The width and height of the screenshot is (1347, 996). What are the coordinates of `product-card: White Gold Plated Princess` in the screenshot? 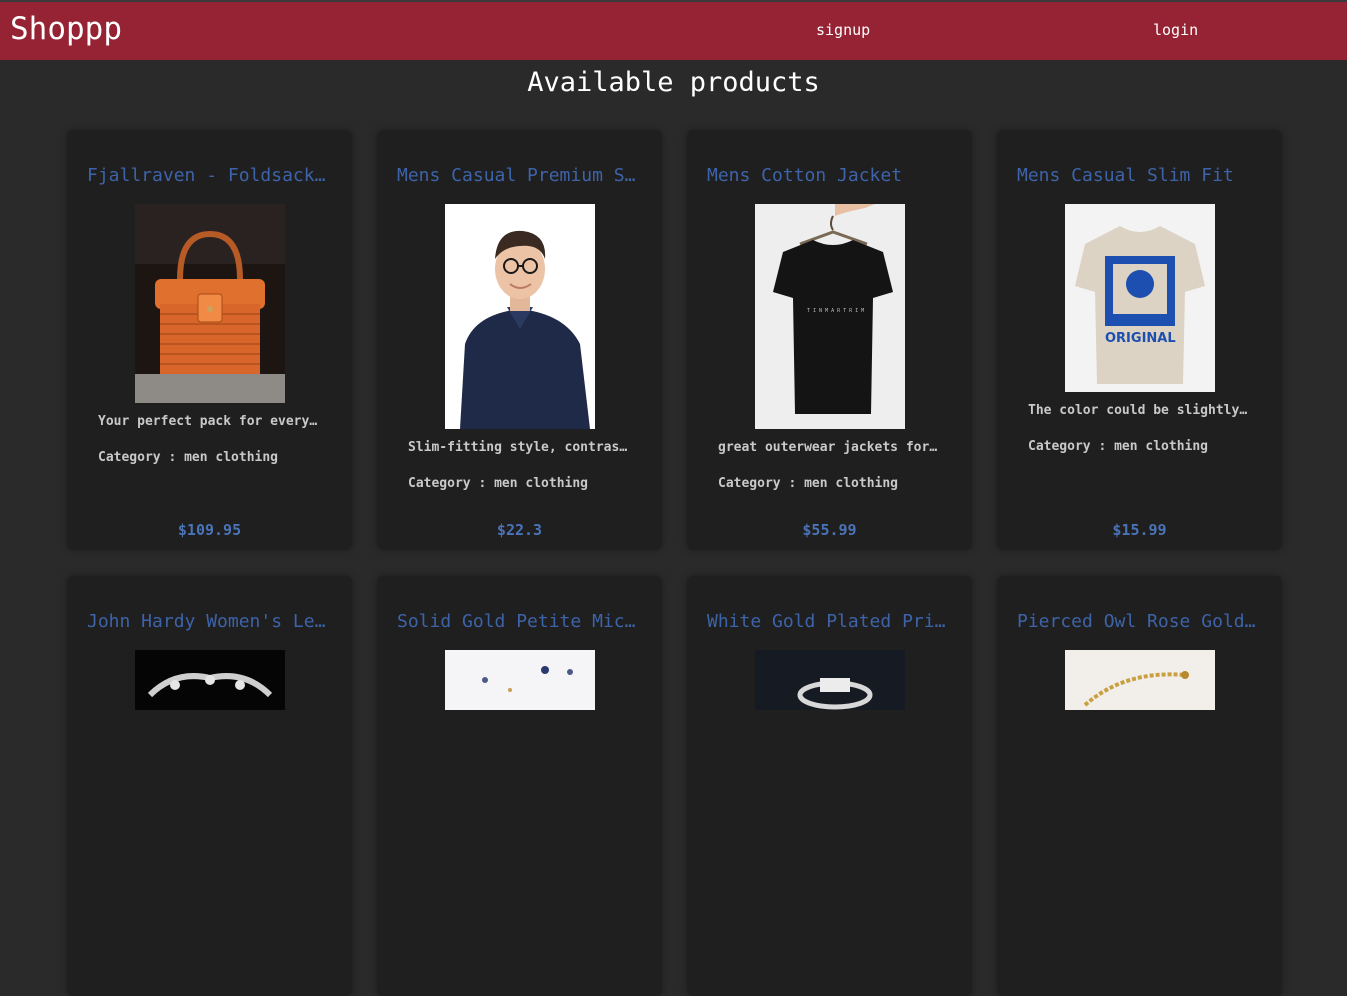 It's located at (829, 786).